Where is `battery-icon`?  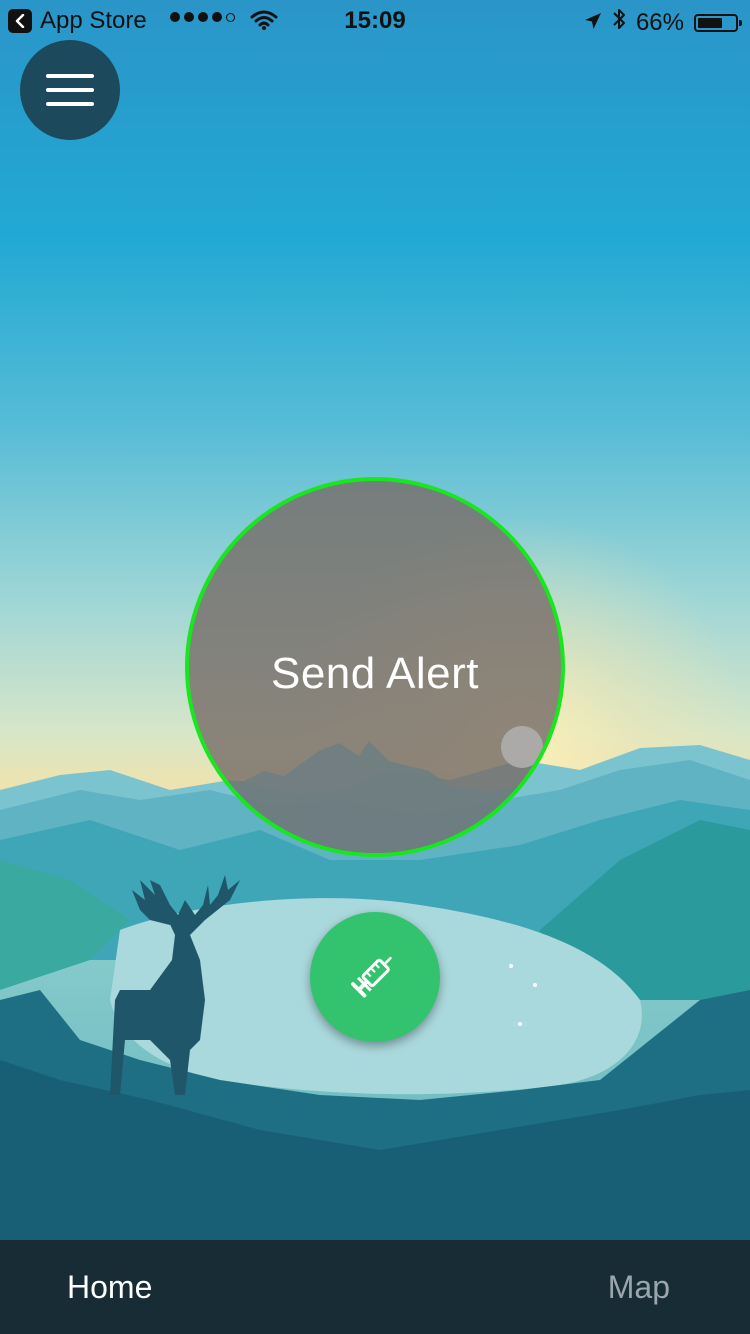 battery-icon is located at coordinates (718, 22).